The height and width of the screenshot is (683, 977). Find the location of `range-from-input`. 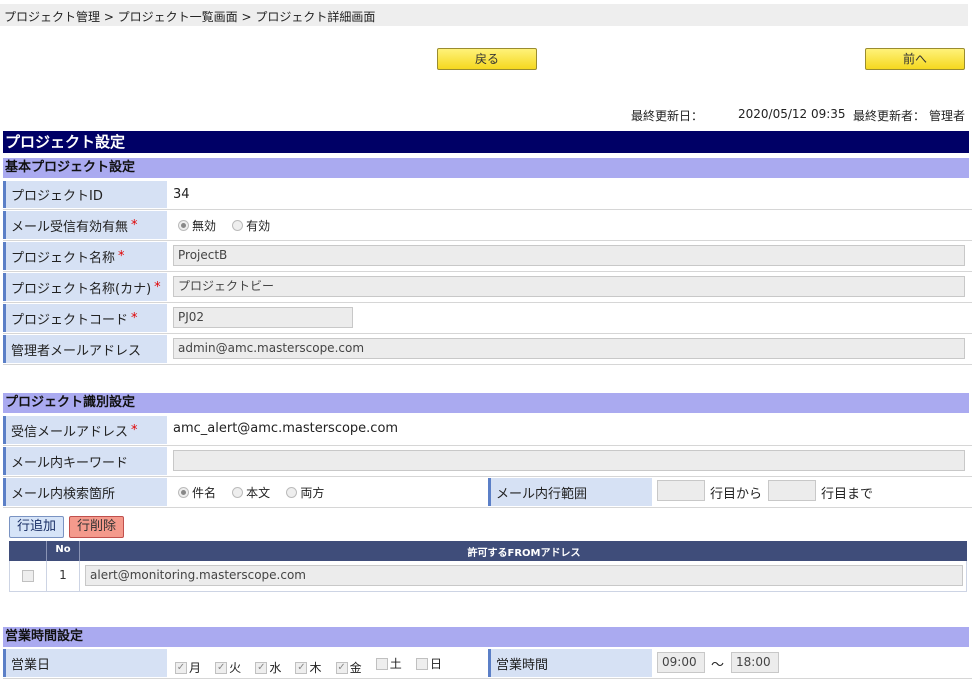

range-from-input is located at coordinates (681, 490).